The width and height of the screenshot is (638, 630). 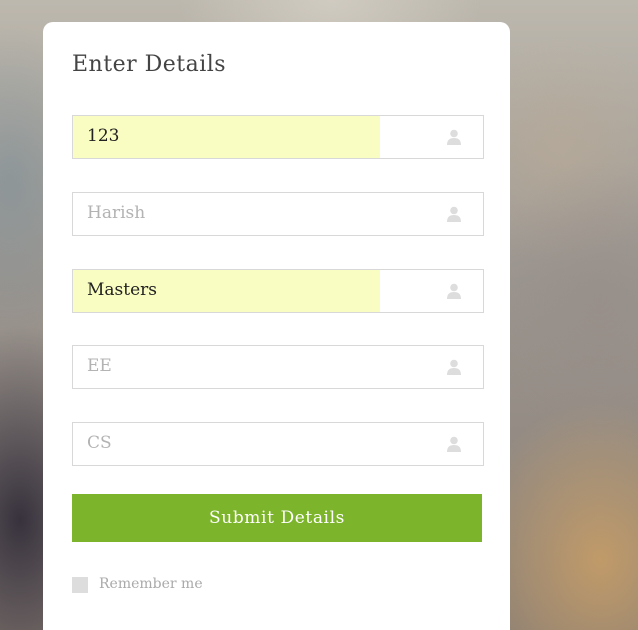 What do you see at coordinates (278, 291) in the screenshot?
I see `field-3: Masters` at bounding box center [278, 291].